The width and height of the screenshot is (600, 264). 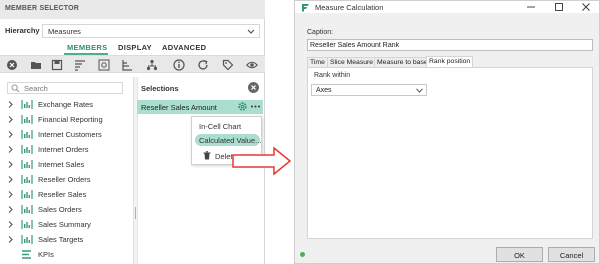 What do you see at coordinates (60, 209) in the screenshot?
I see `member-label: Sales Orders` at bounding box center [60, 209].